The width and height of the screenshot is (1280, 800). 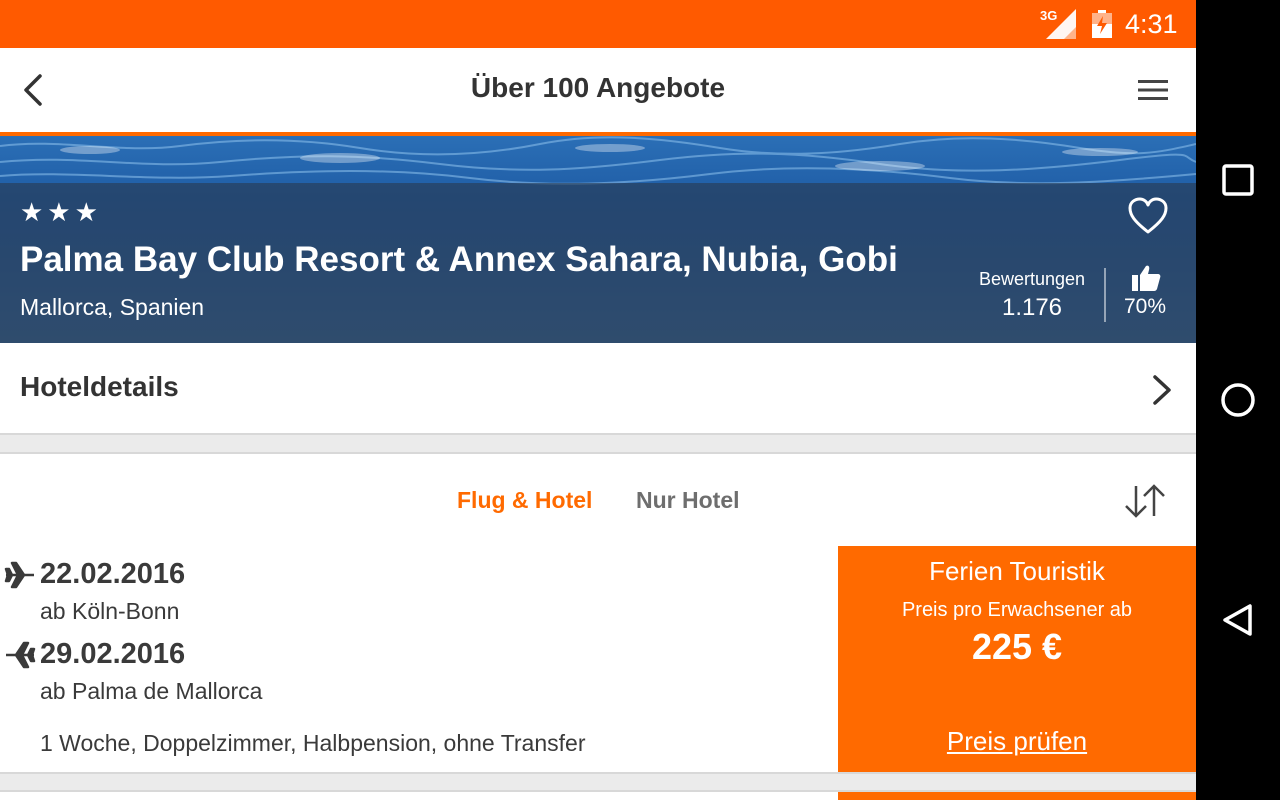 What do you see at coordinates (1151, 24) in the screenshot?
I see `clock: 4:31` at bounding box center [1151, 24].